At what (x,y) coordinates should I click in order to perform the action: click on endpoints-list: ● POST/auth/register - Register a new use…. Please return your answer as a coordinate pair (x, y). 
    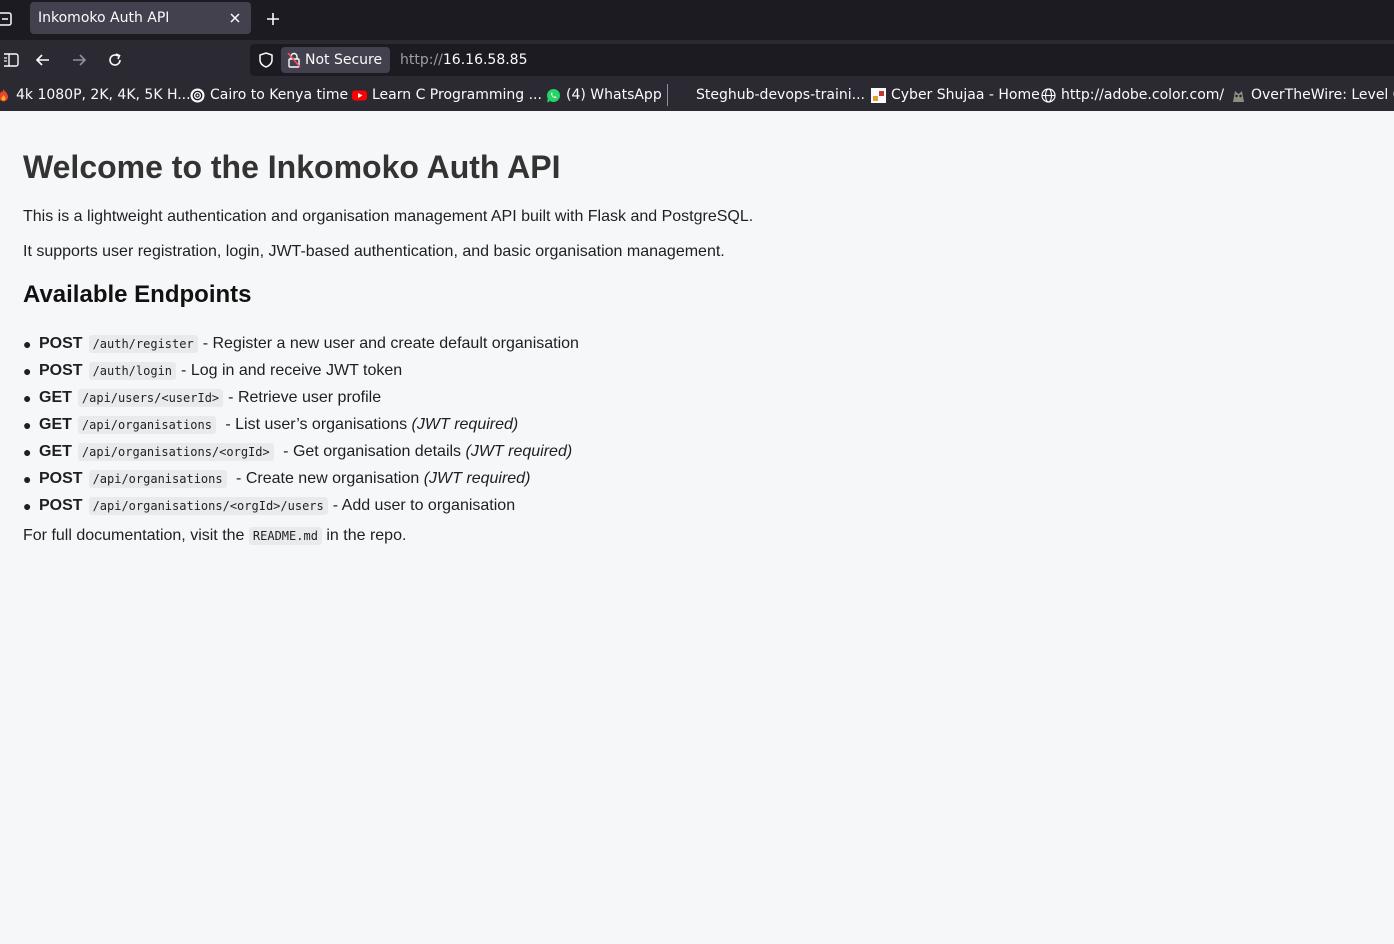
    Looking at the image, I should click on (301, 424).